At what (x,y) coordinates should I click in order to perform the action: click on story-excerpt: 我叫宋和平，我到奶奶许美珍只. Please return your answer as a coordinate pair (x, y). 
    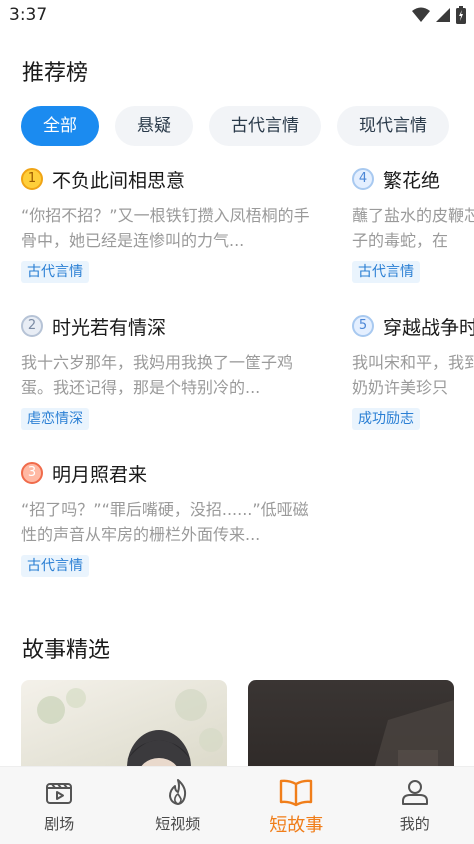
    Looking at the image, I should click on (413, 375).